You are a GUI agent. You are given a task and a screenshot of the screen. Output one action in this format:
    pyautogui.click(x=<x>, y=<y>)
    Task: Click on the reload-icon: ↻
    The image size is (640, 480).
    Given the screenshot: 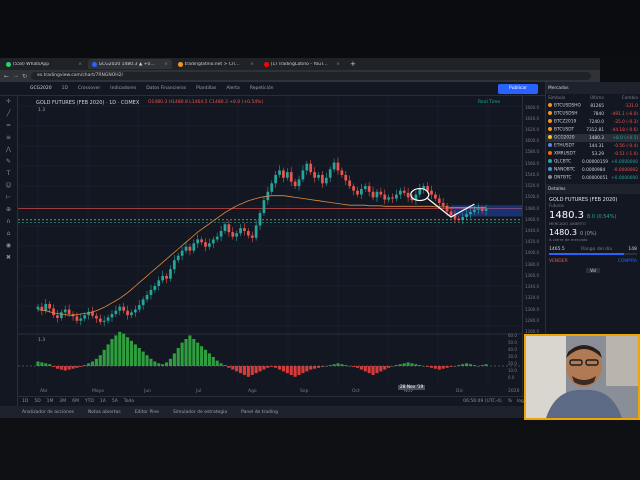 What is the action you would take?
    pyautogui.click(x=24, y=76)
    